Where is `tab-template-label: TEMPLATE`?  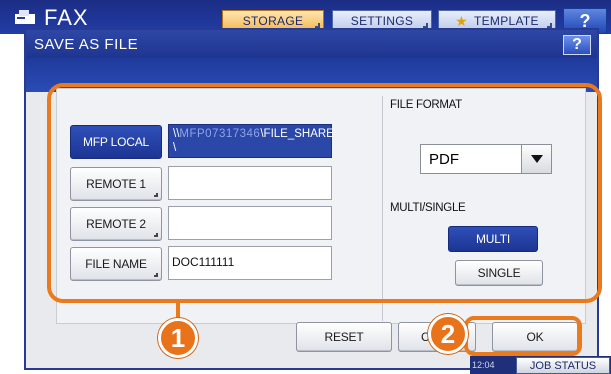
tab-template-label: TEMPLATE is located at coordinates (506, 21).